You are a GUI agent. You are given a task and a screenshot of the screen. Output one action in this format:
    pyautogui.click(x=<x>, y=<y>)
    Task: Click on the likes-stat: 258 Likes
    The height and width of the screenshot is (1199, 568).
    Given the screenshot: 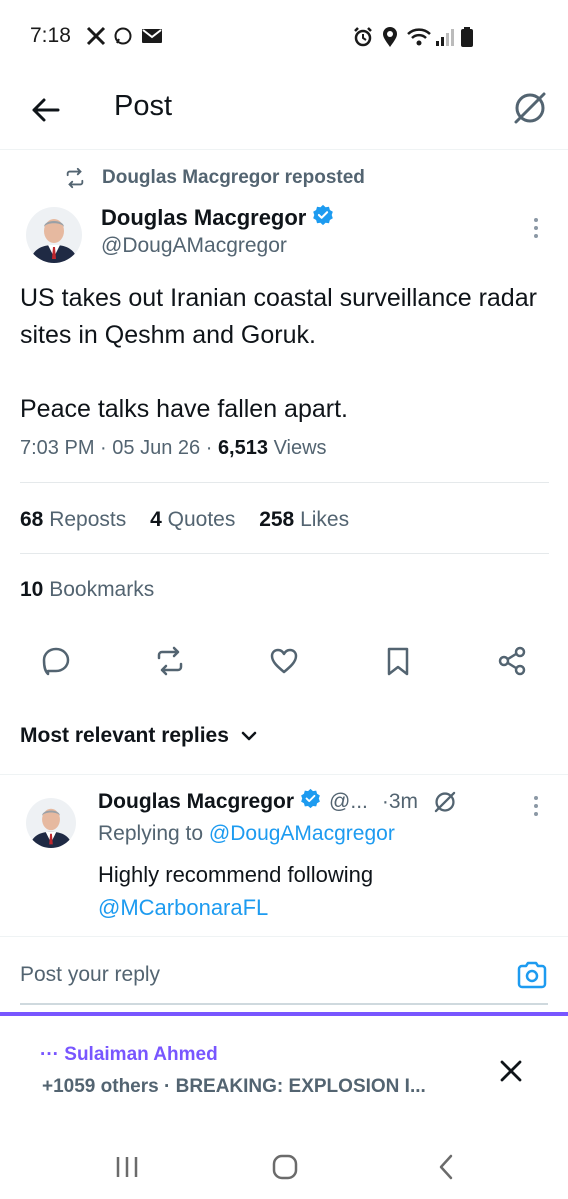 What is the action you would take?
    pyautogui.click(x=304, y=519)
    